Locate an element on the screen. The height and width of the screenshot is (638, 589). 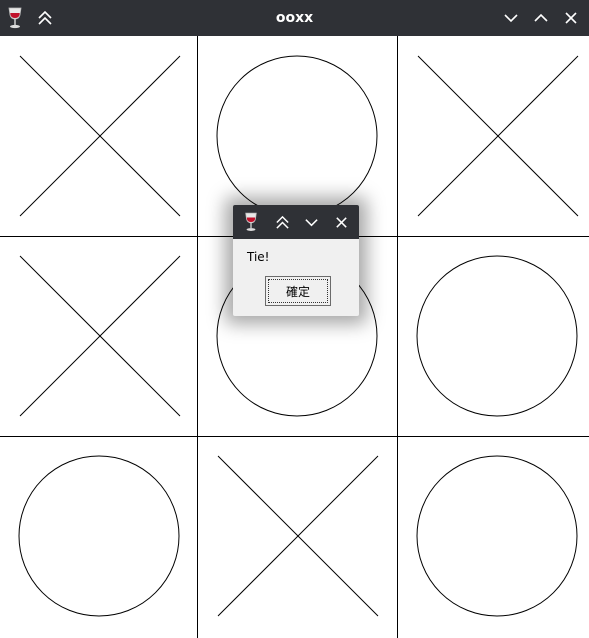
ok-button-label: 確定 is located at coordinates (297, 291).